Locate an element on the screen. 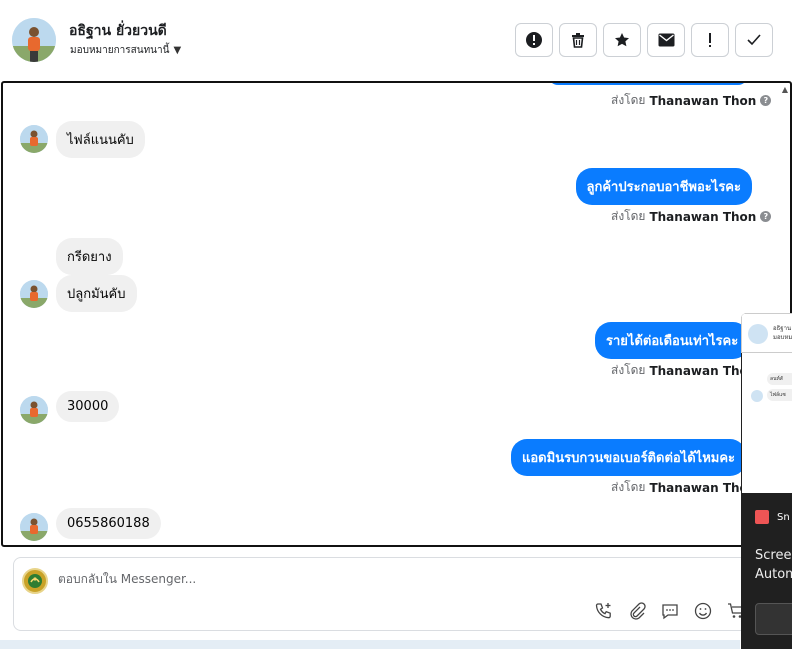 This screenshot has width=792, height=649. assign-label: มอบหมายการสนทนานี้ is located at coordinates (120, 50).